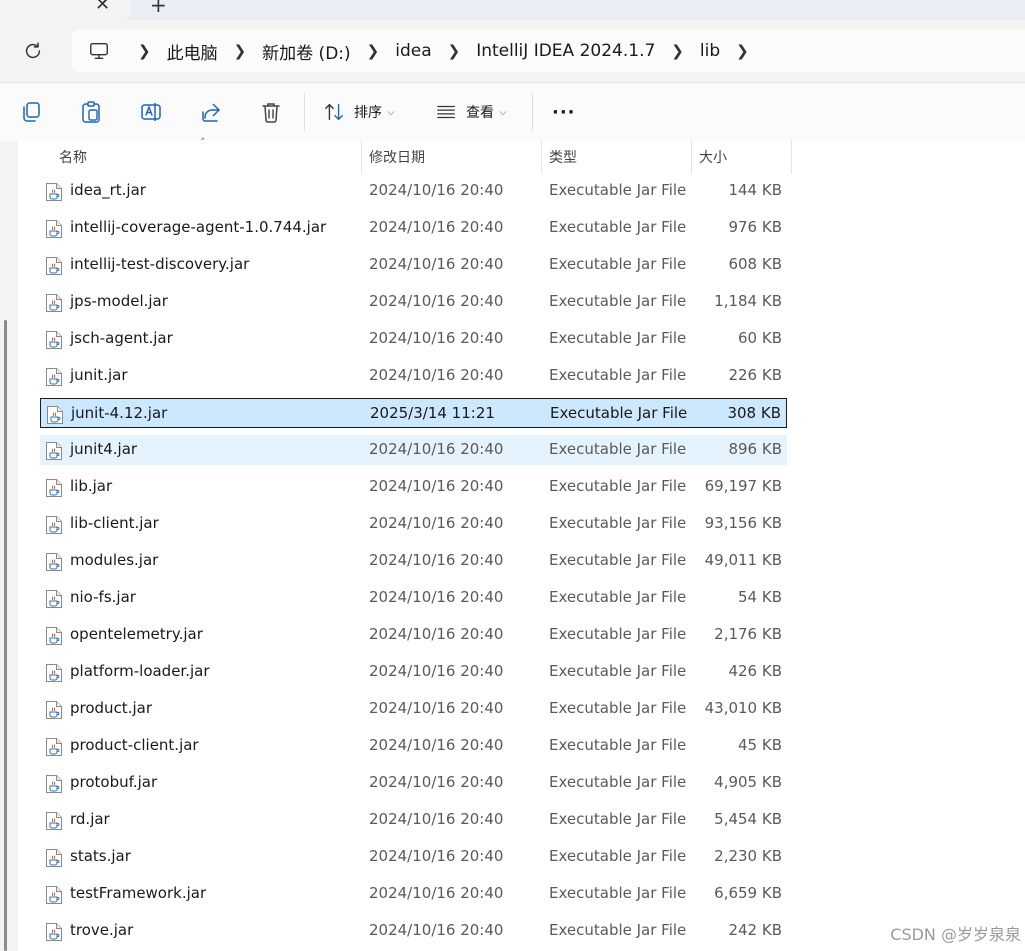 Image resolution: width=1025 pixels, height=951 pixels. I want to click on new-tab-button: +, so click(158, 8).